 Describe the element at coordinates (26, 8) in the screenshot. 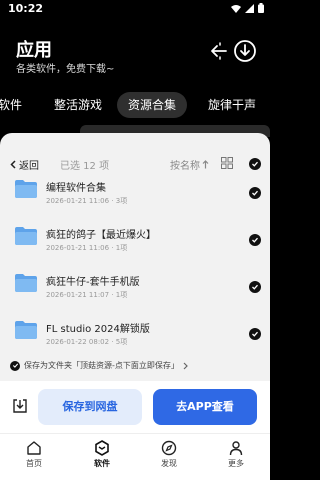

I see `status-time: 10:22` at that location.